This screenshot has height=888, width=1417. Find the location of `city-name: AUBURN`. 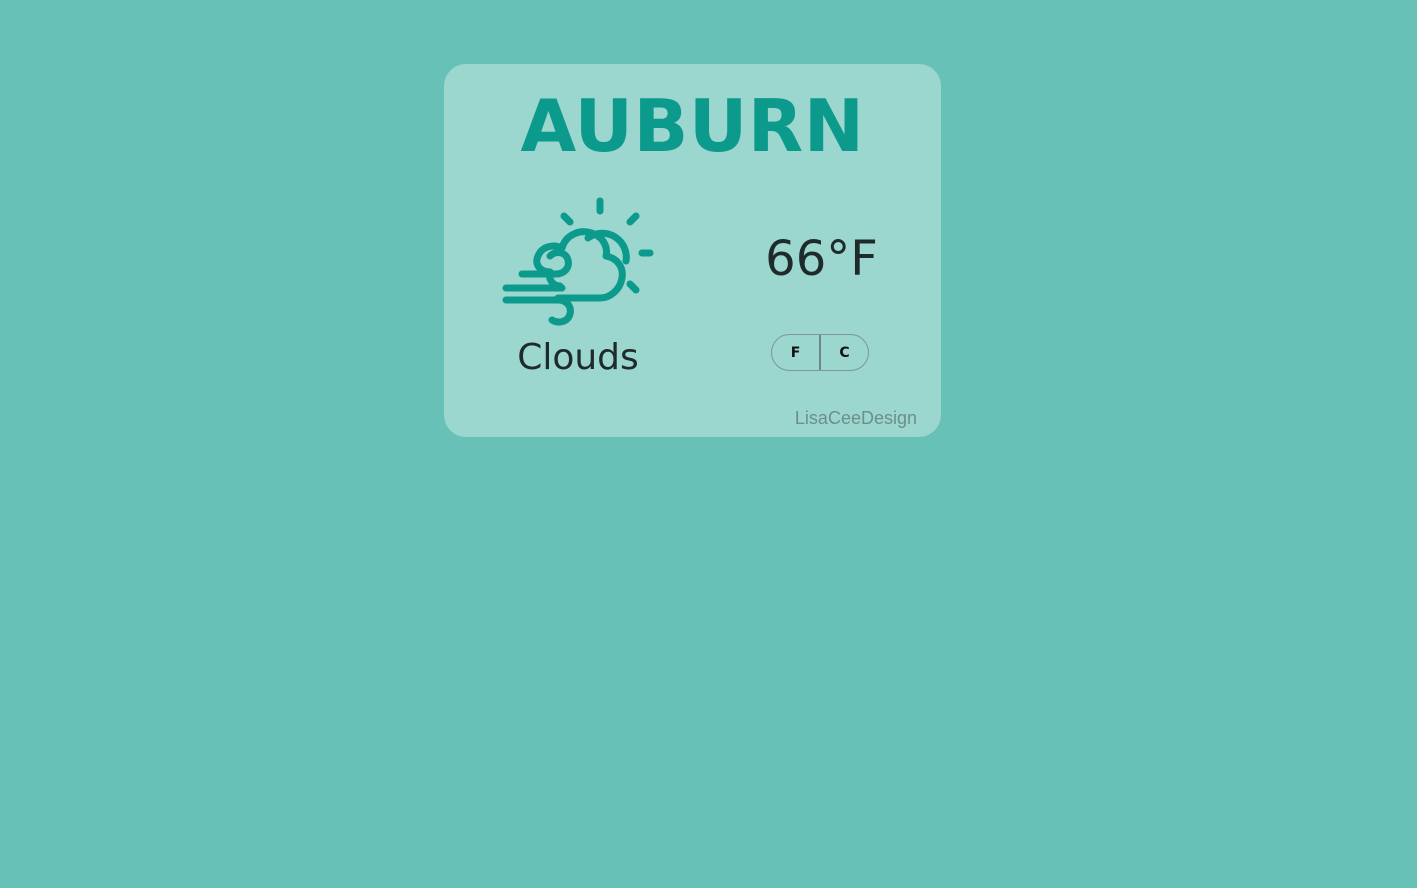

city-name: AUBURN is located at coordinates (692, 126).